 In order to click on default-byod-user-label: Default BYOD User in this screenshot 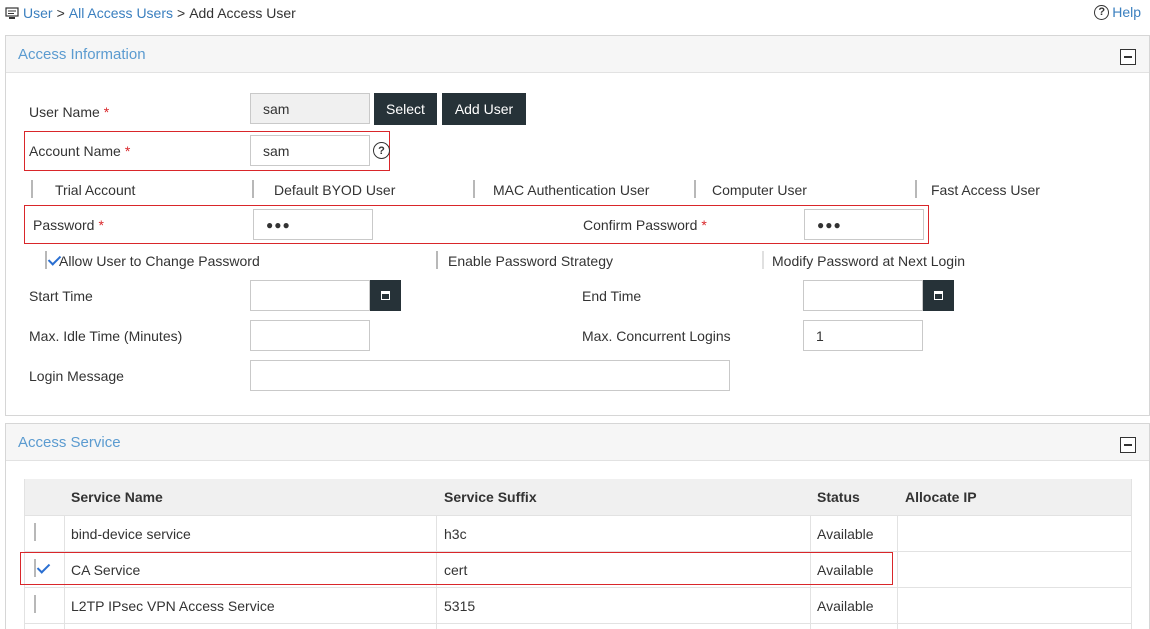, I will do `click(335, 190)`.